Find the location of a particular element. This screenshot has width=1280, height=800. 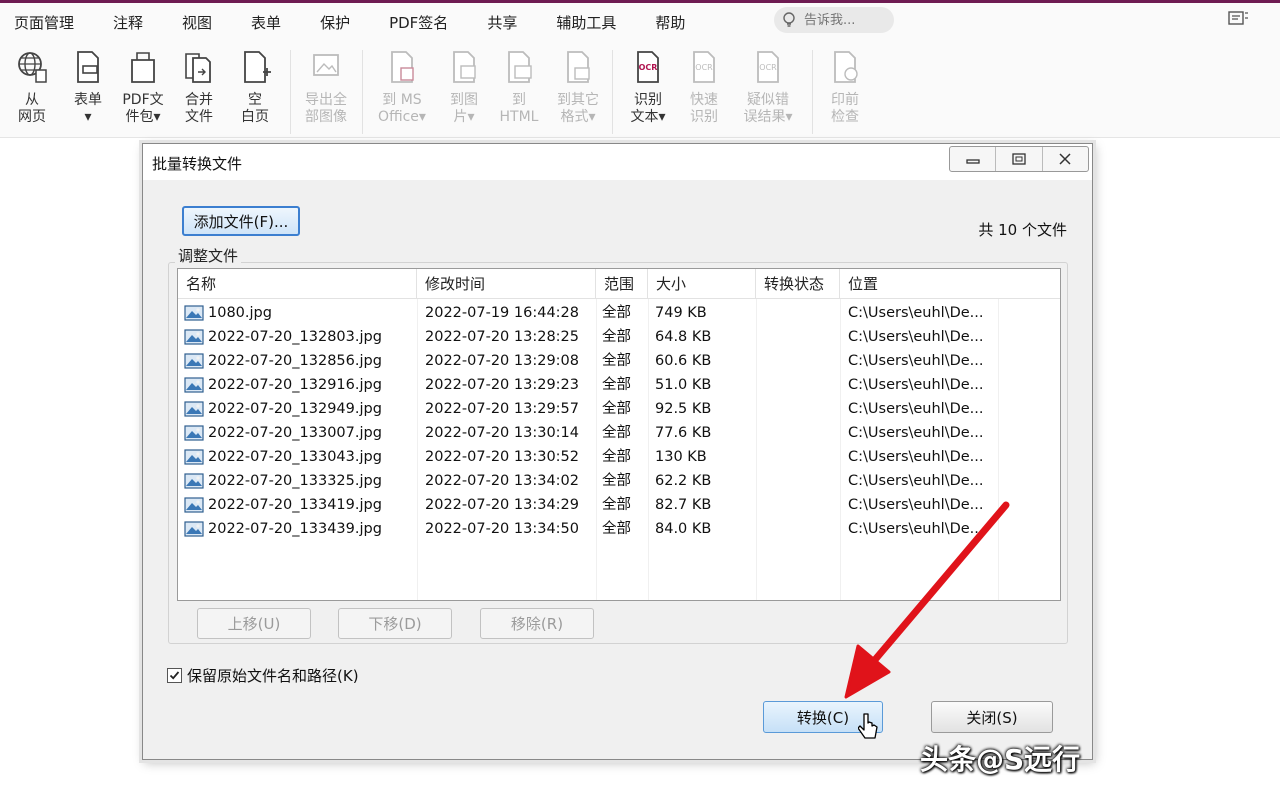

to-image-button: 到图 片▾ is located at coordinates (464, 91).